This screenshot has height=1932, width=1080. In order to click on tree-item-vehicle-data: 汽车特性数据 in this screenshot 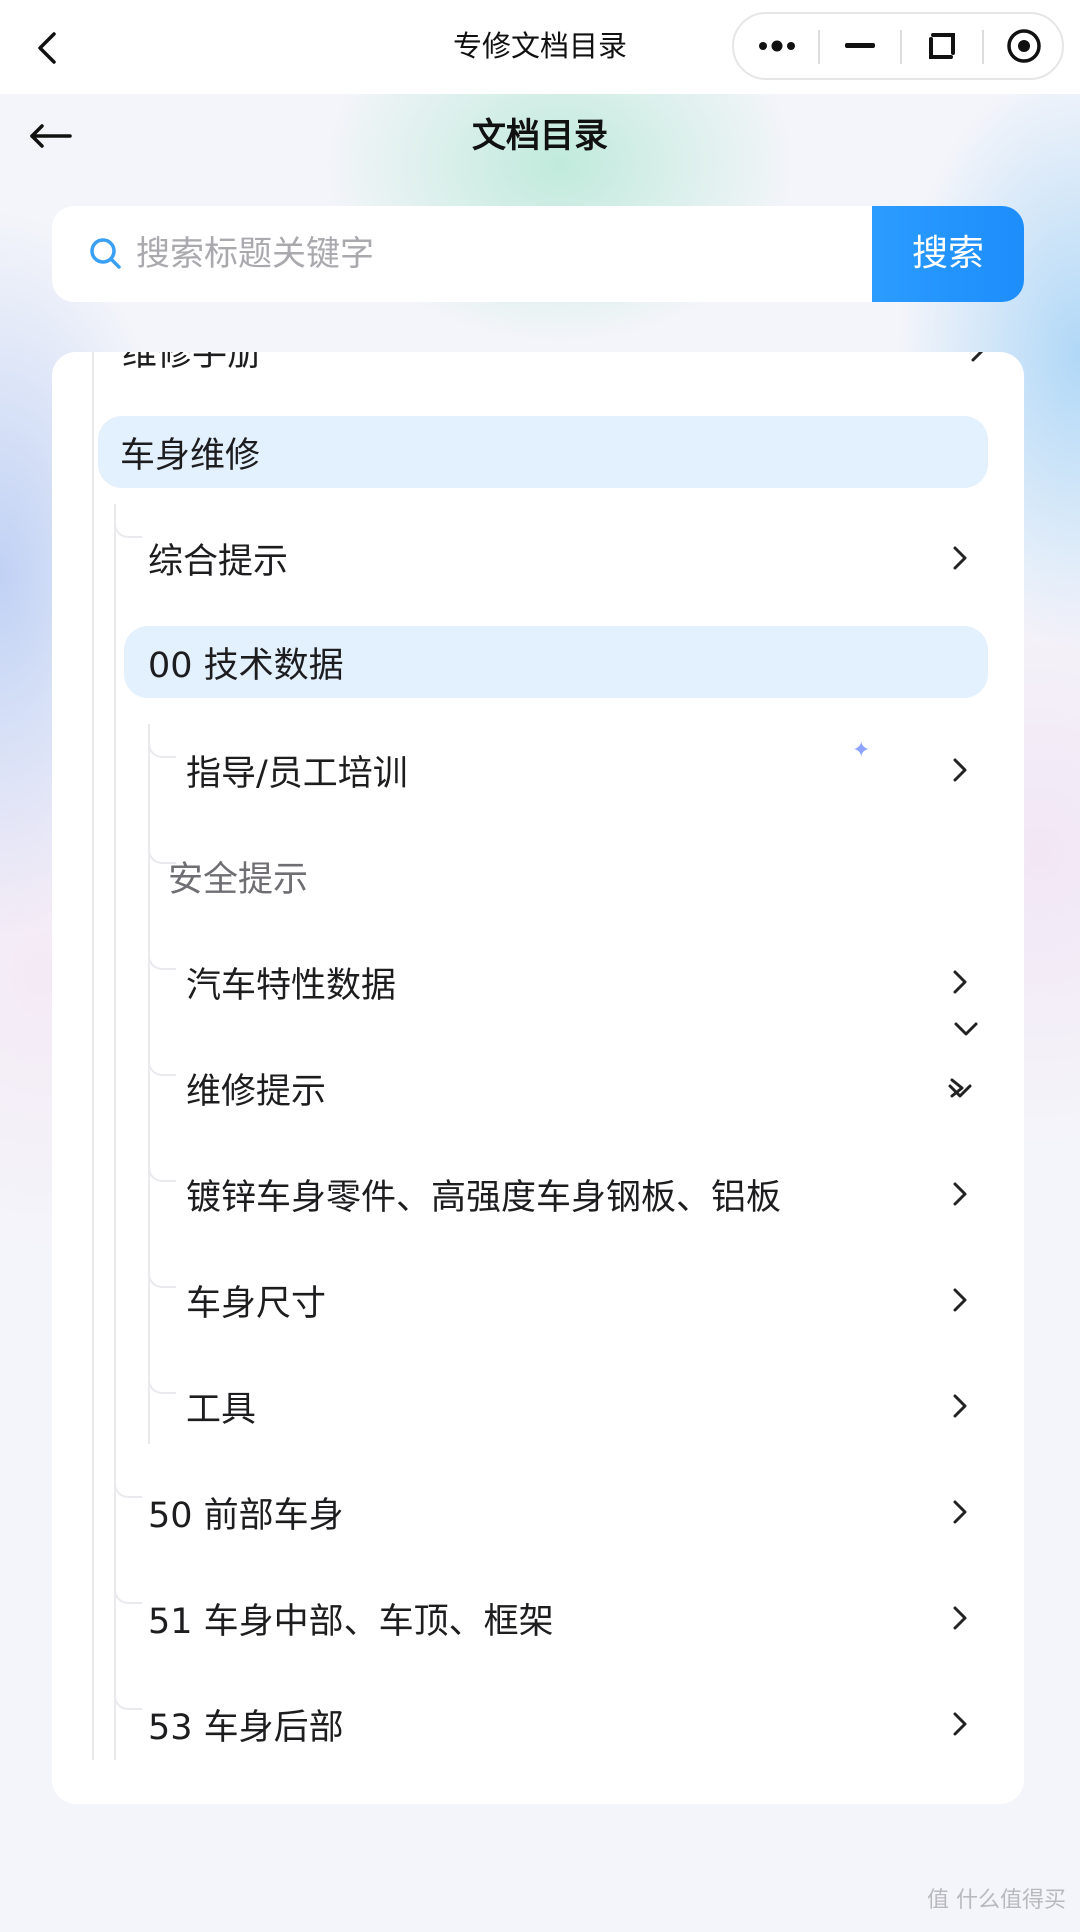, I will do `click(575, 982)`.